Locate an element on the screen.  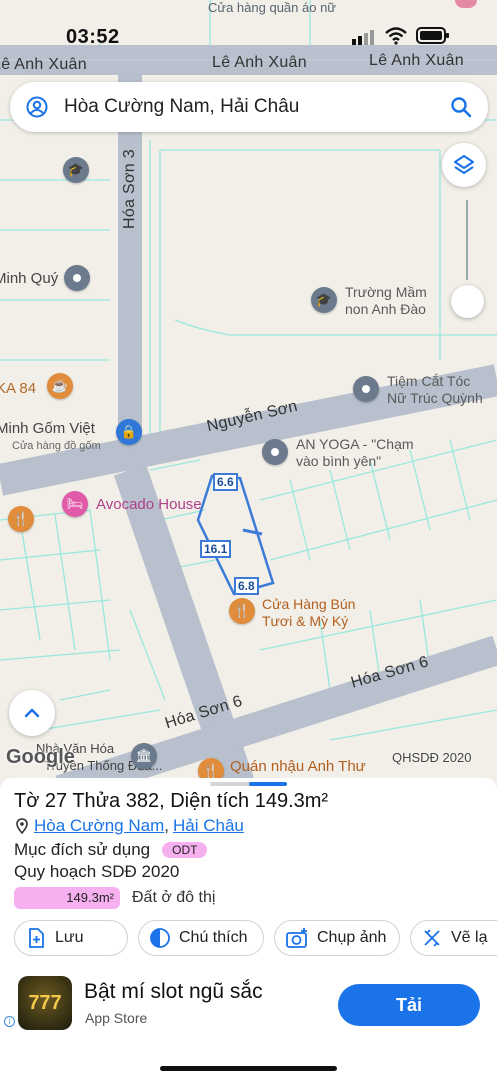
save-label: Lưu is located at coordinates (69, 937).